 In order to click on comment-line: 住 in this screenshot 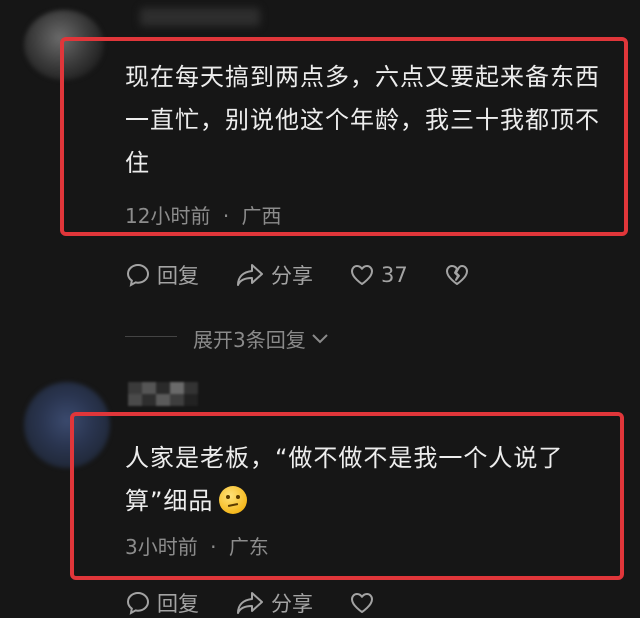, I will do `click(137, 163)`.